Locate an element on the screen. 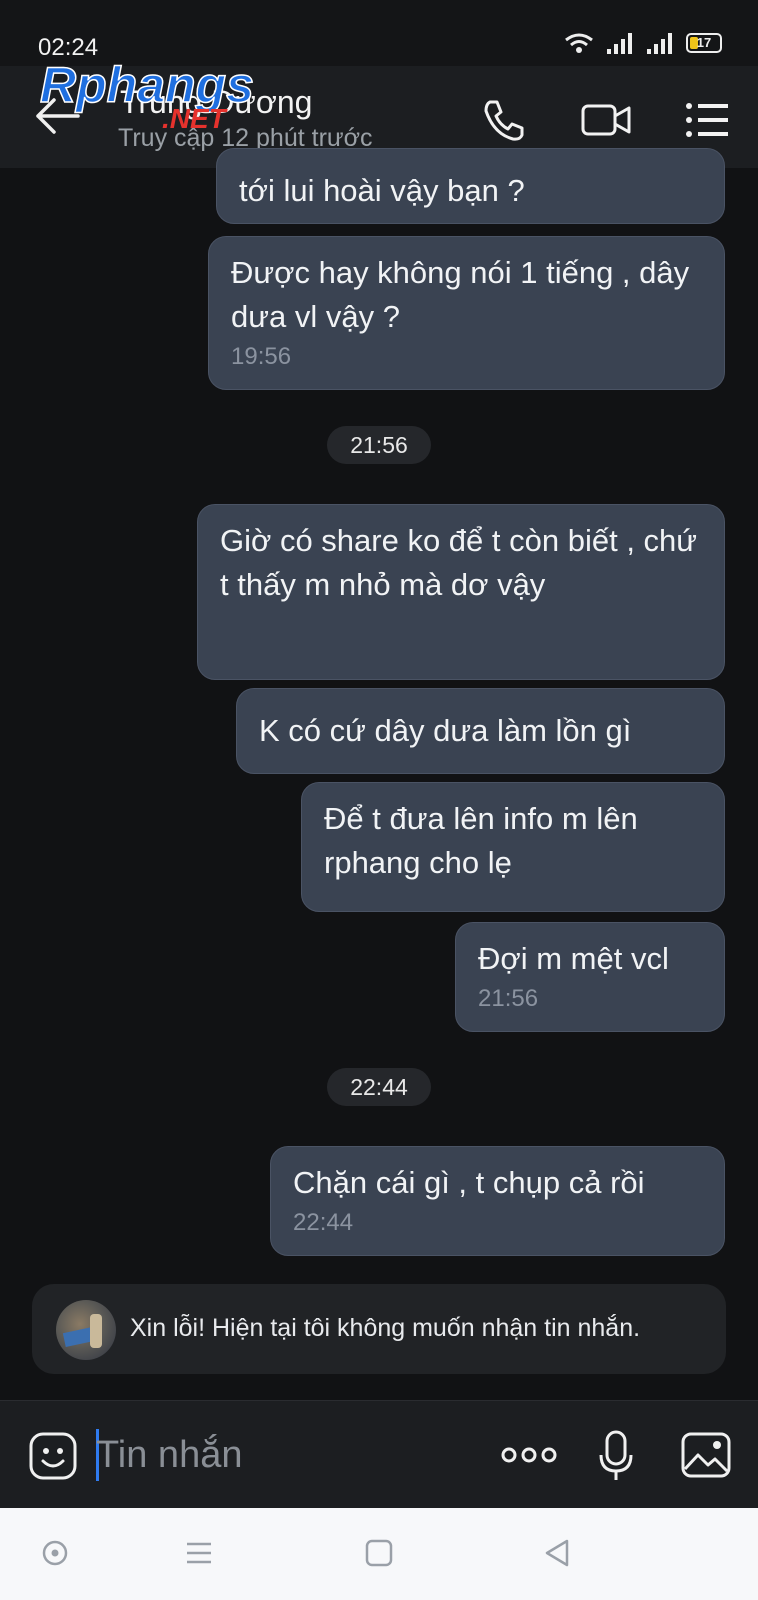  battery-icon: 17 is located at coordinates (704, 43).